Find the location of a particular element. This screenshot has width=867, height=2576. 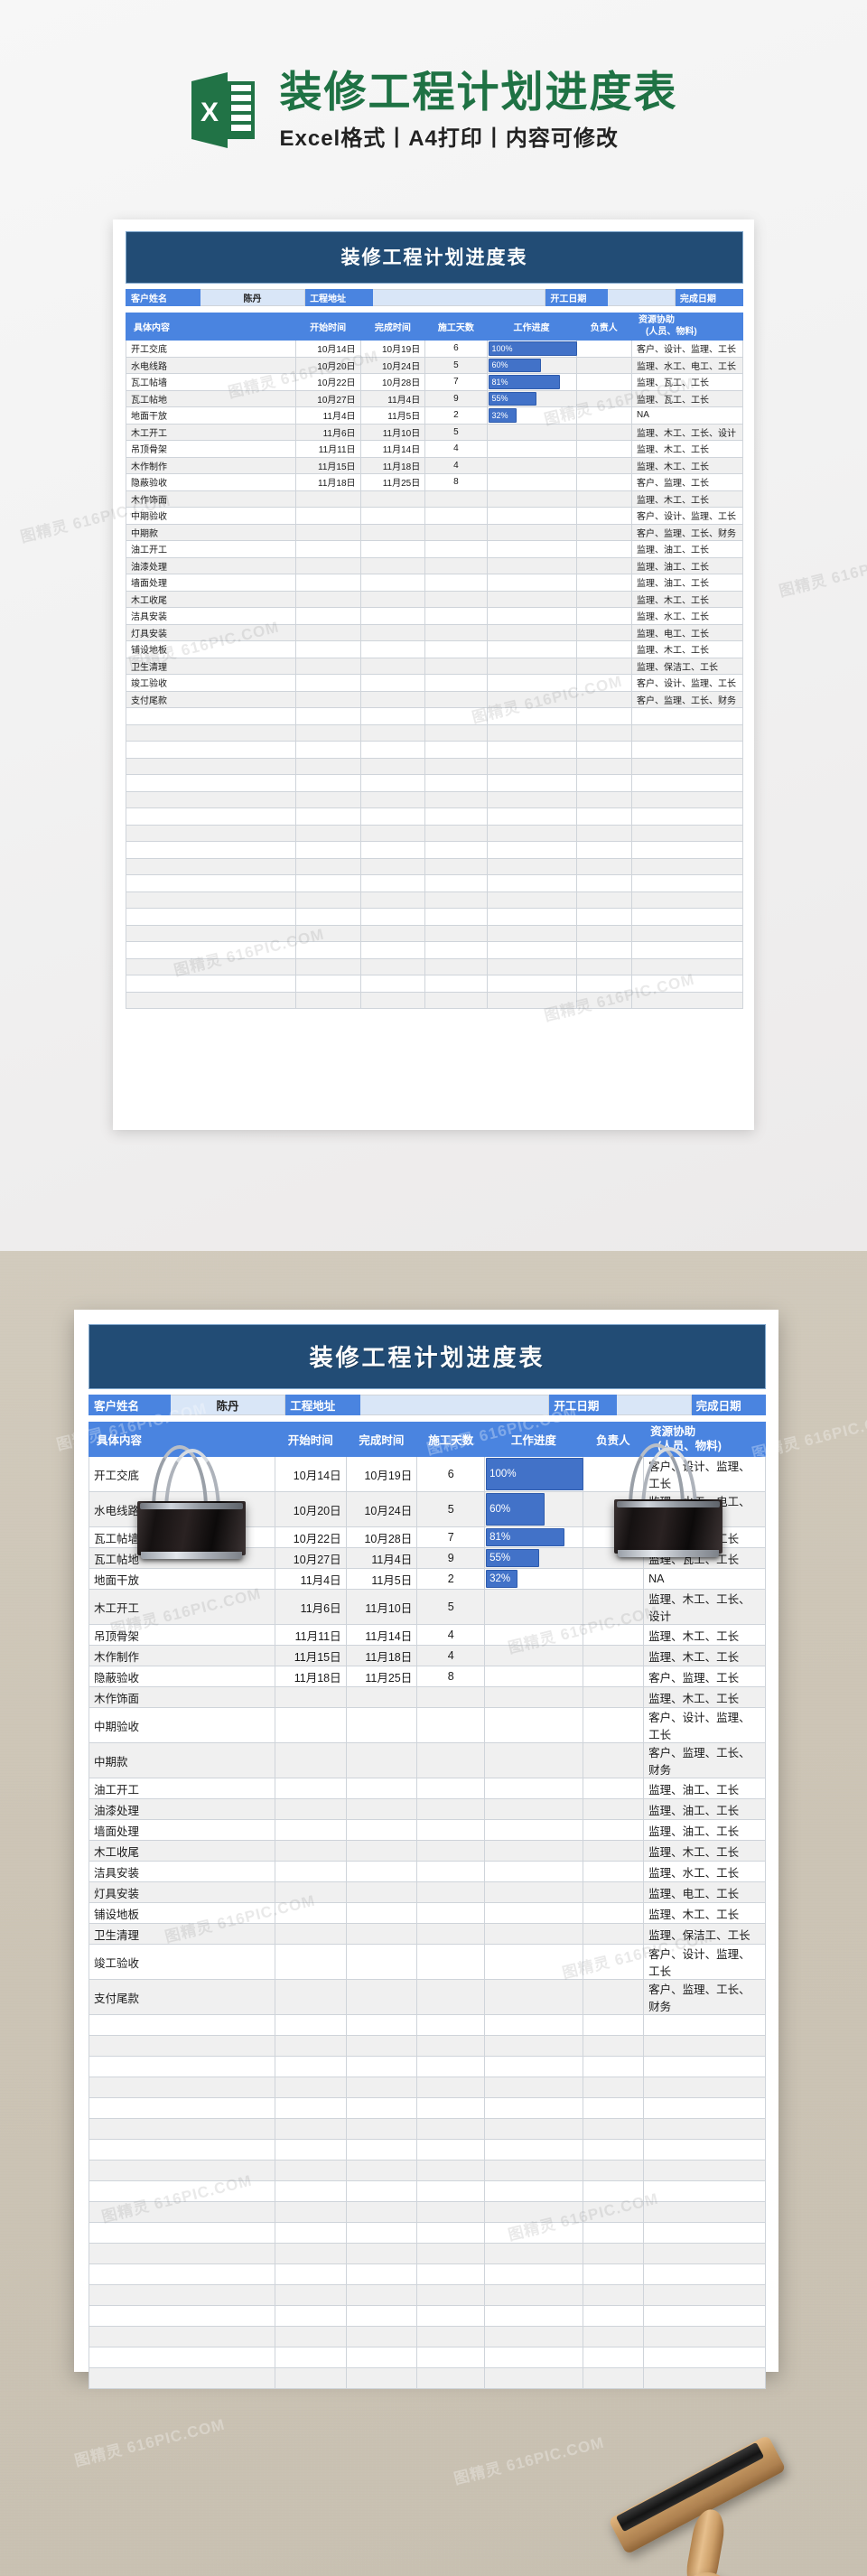

cell-resources: 监理、水工、电工、工长 is located at coordinates (687, 365).